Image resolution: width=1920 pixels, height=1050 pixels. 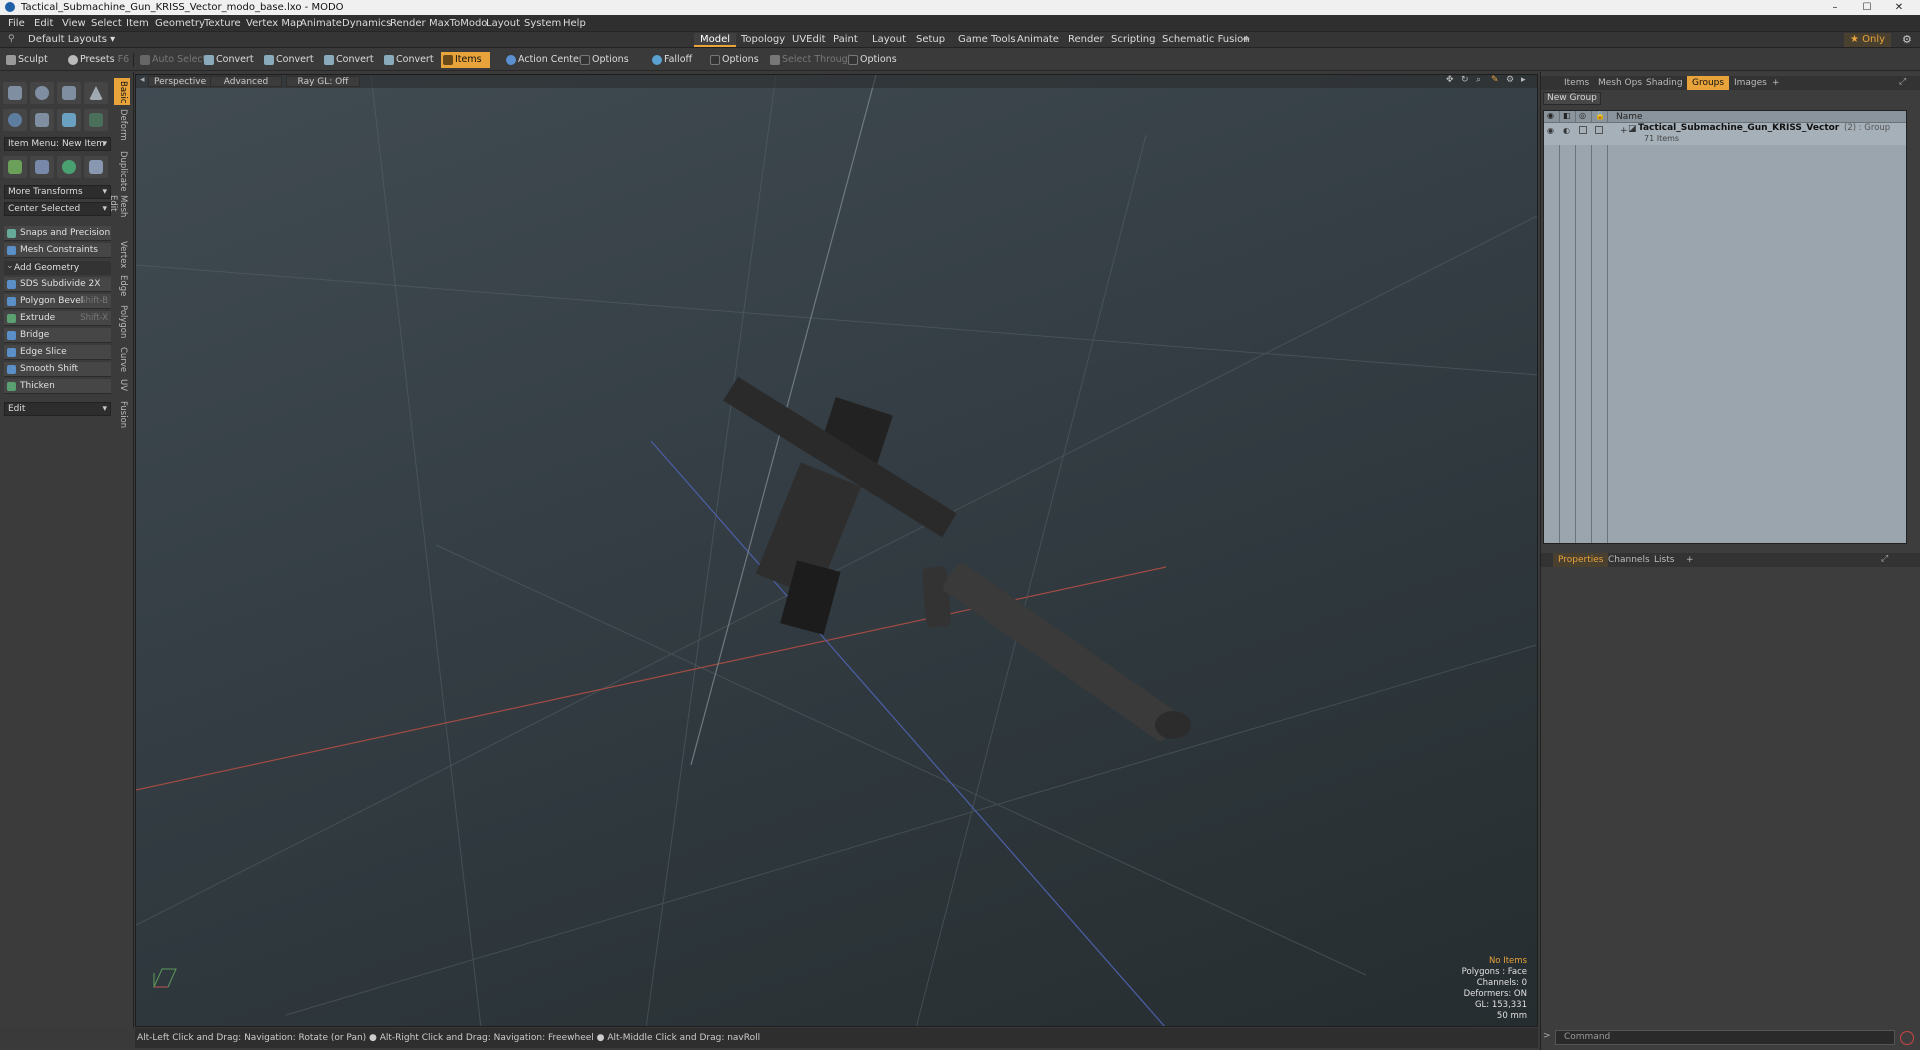 What do you see at coordinates (1583, 130) in the screenshot?
I see `select-toggle` at bounding box center [1583, 130].